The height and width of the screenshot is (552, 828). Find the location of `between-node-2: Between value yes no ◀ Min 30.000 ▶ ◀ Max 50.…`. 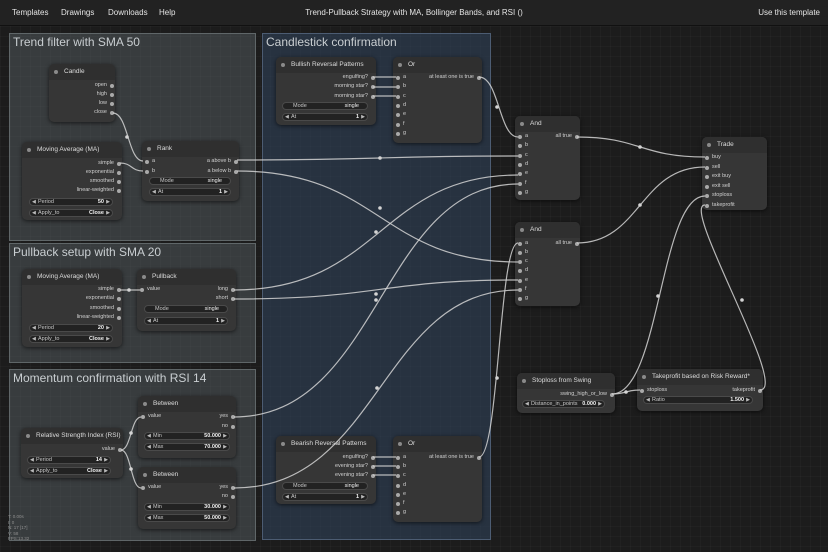

between-node-2: Between value yes no ◀ Min 30.000 ▶ ◀ Max 50.… is located at coordinates (187, 498).